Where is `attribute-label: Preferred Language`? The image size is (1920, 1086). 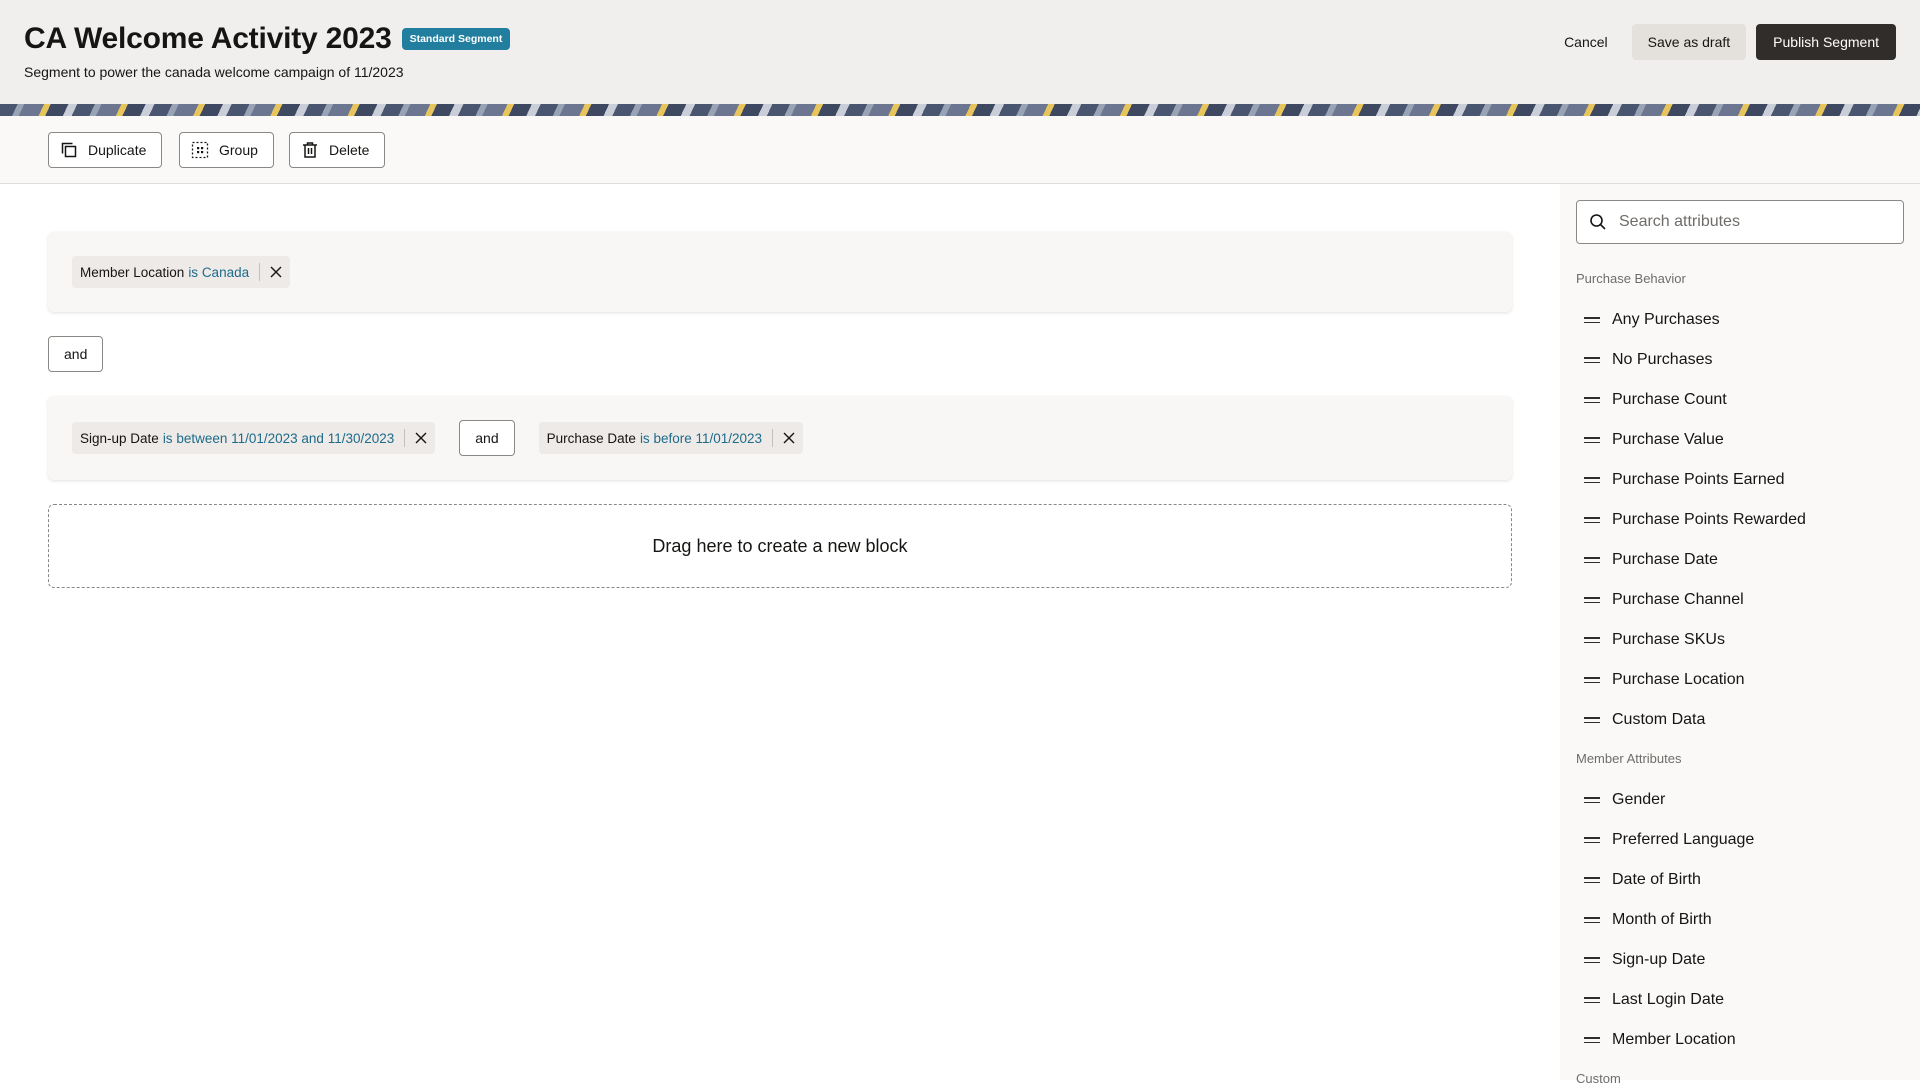 attribute-label: Preferred Language is located at coordinates (1683, 839).